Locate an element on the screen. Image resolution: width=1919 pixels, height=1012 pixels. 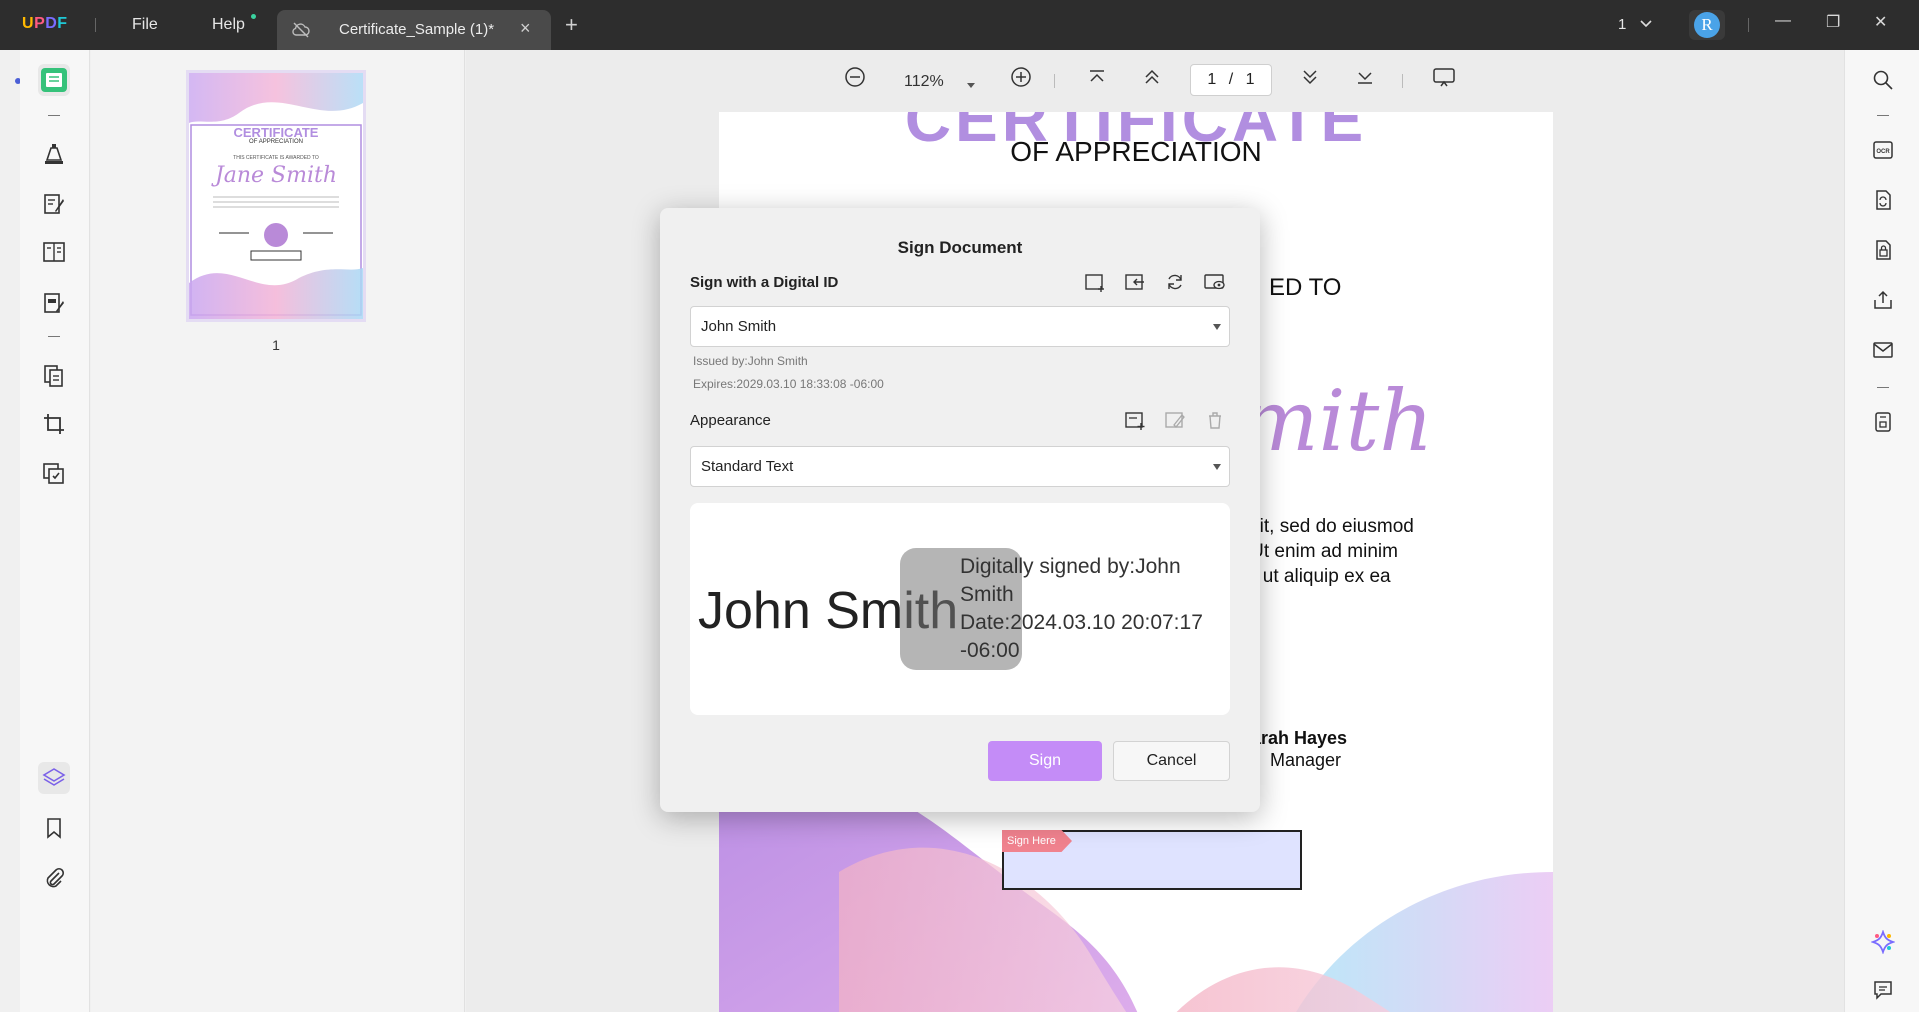
avatar-initial: R is located at coordinates (1707, 25).